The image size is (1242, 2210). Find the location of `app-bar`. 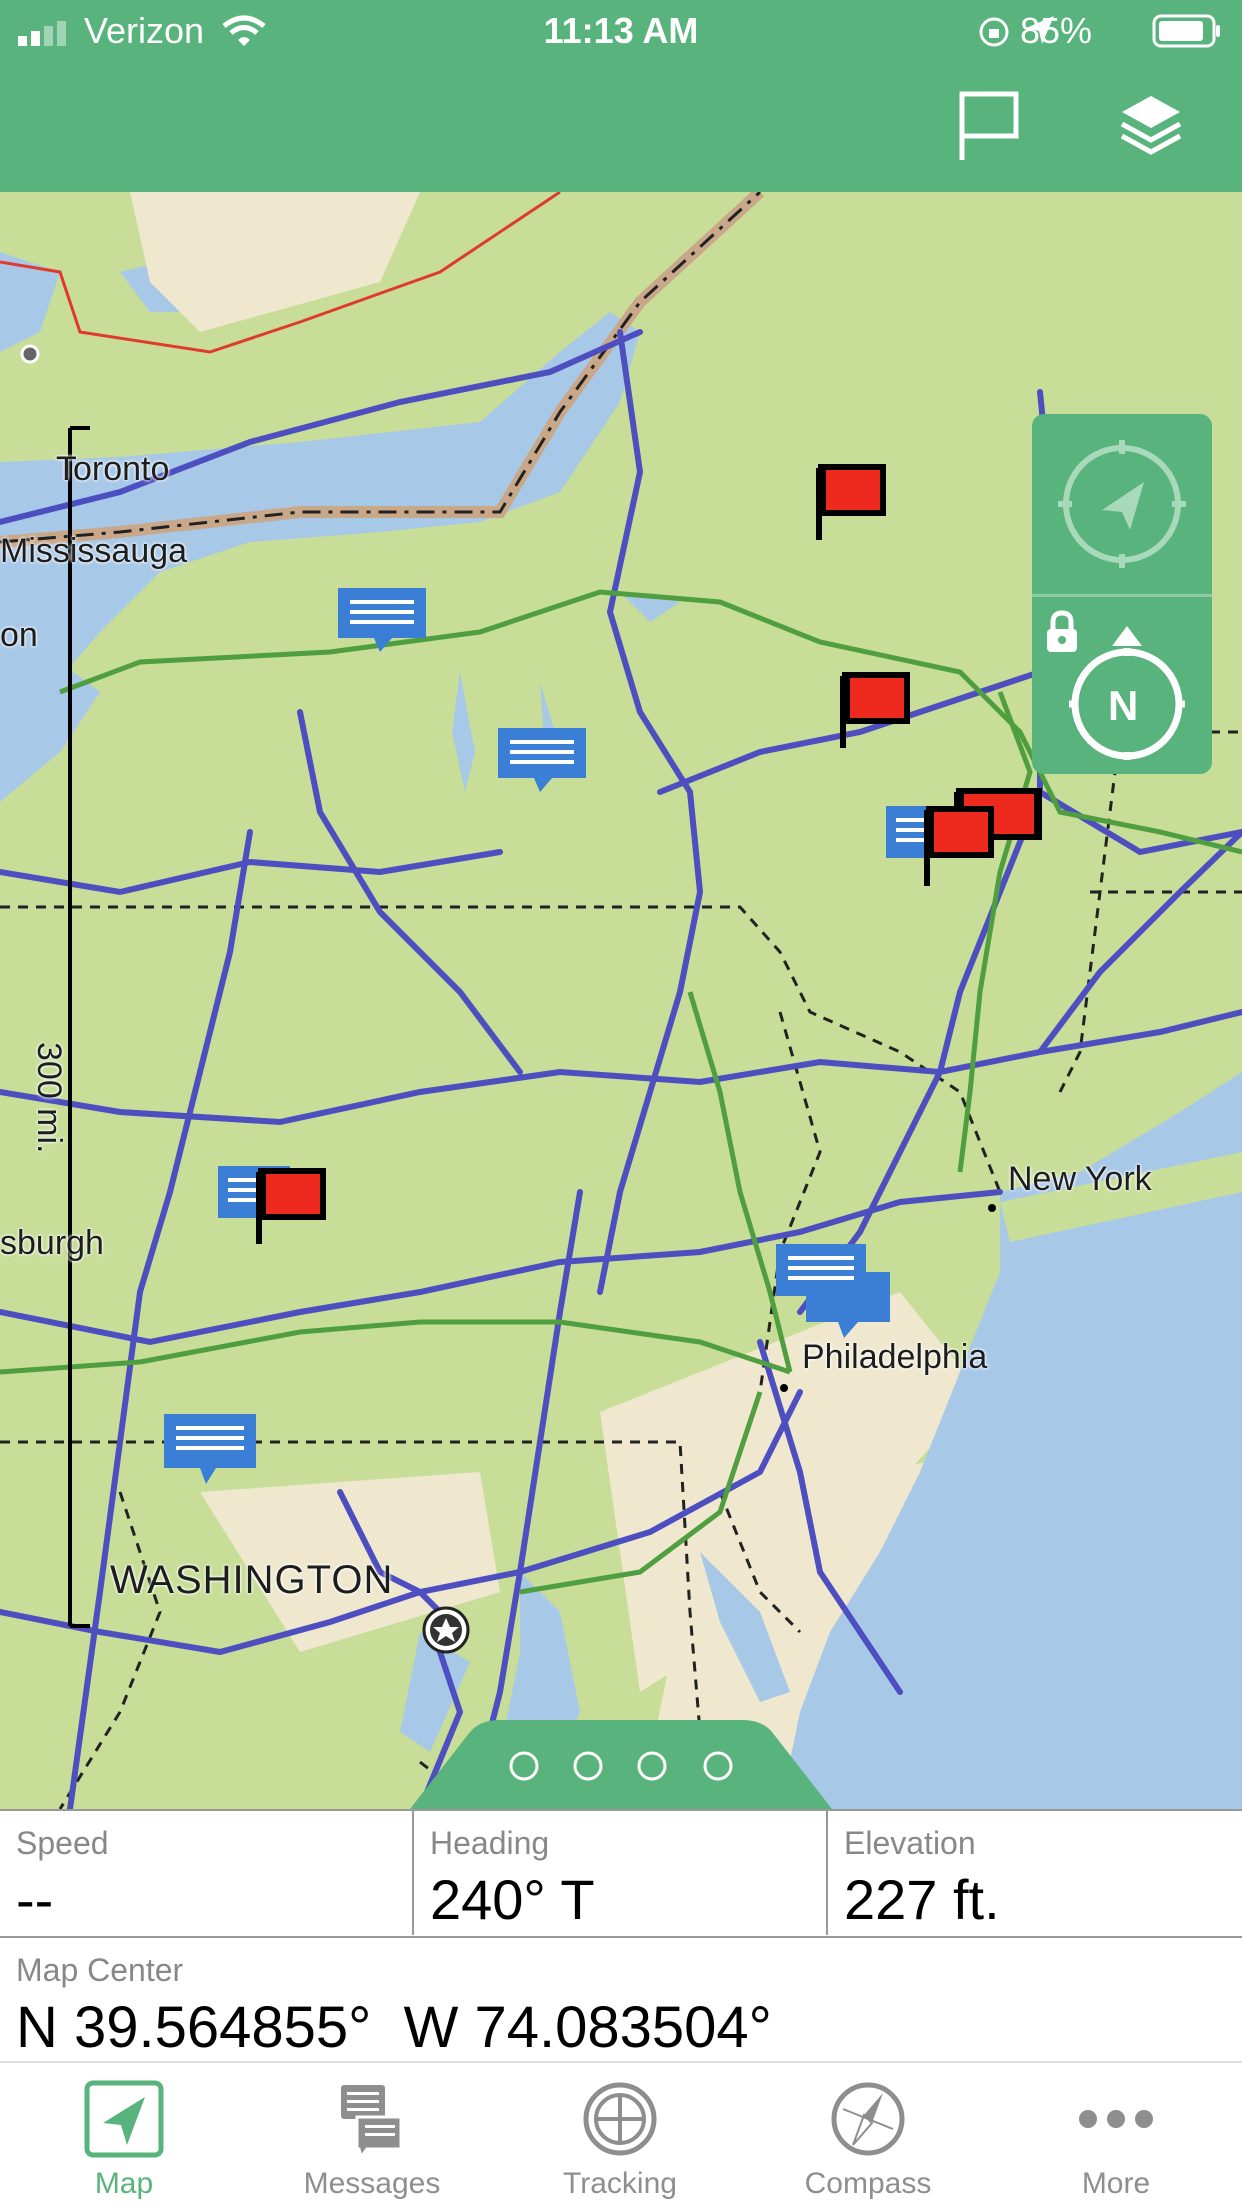

app-bar is located at coordinates (621, 127).